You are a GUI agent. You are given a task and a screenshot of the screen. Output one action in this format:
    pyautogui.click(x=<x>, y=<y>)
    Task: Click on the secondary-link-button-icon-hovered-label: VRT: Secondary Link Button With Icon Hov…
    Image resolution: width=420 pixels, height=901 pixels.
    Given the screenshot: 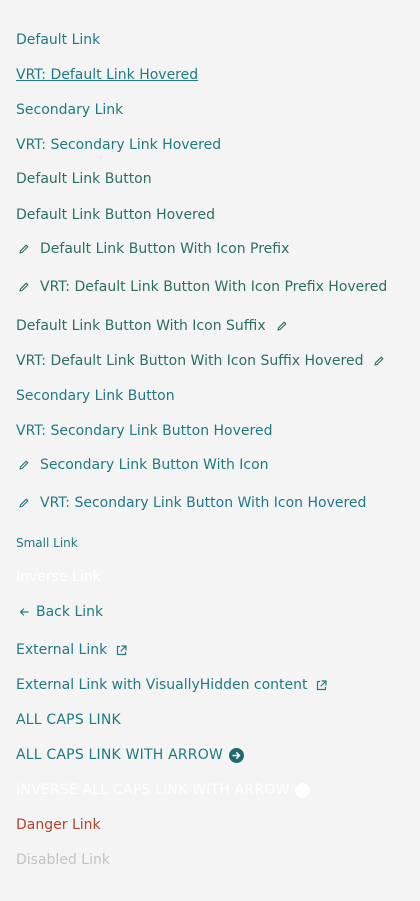 What is the action you would take?
    pyautogui.click(x=203, y=503)
    